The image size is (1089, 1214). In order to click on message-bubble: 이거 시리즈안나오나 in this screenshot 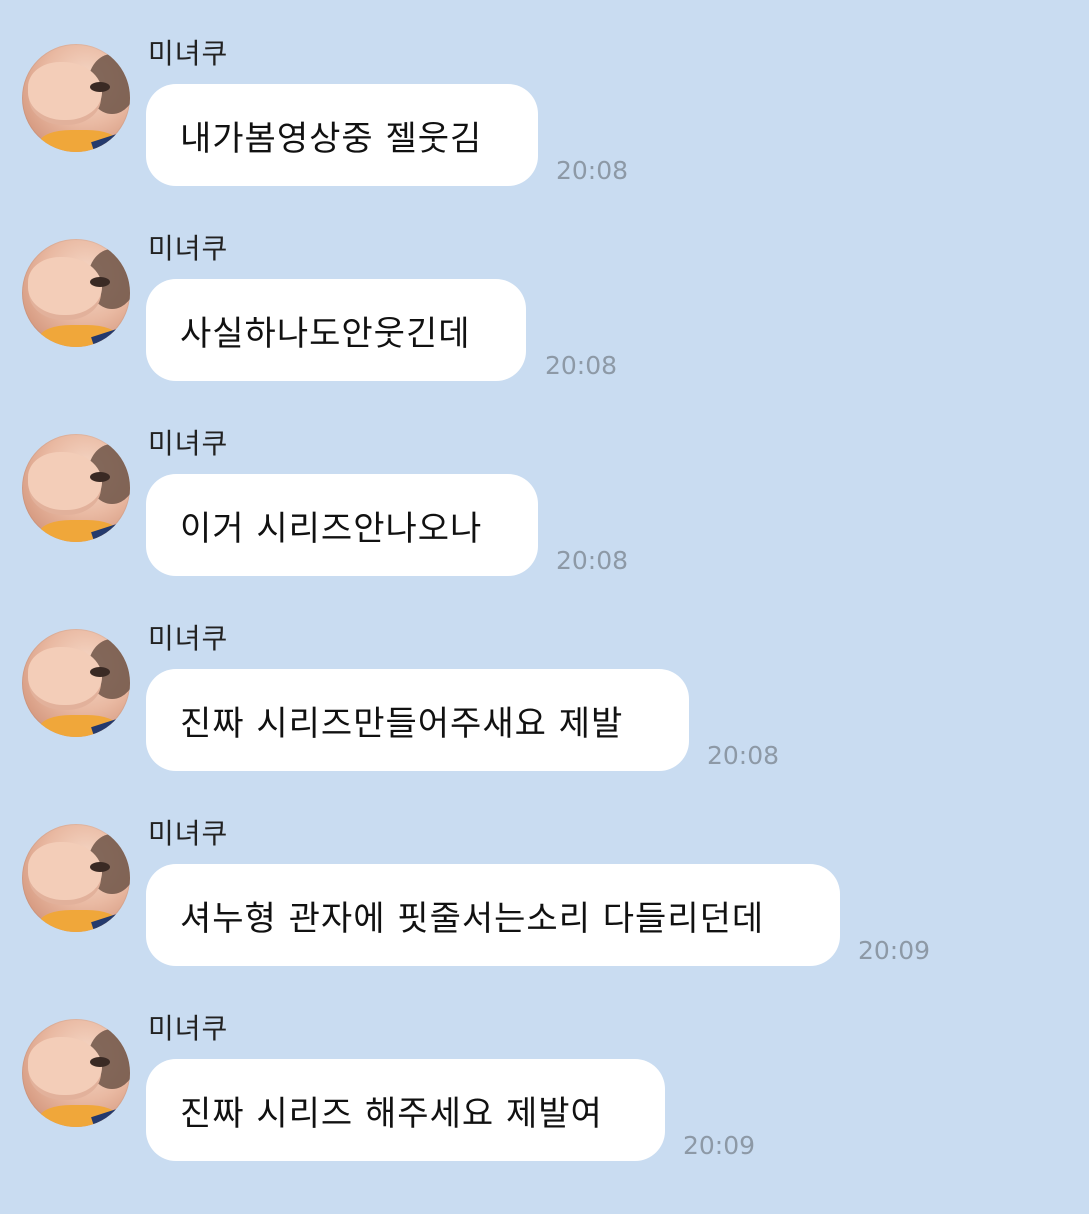, I will do `click(342, 525)`.